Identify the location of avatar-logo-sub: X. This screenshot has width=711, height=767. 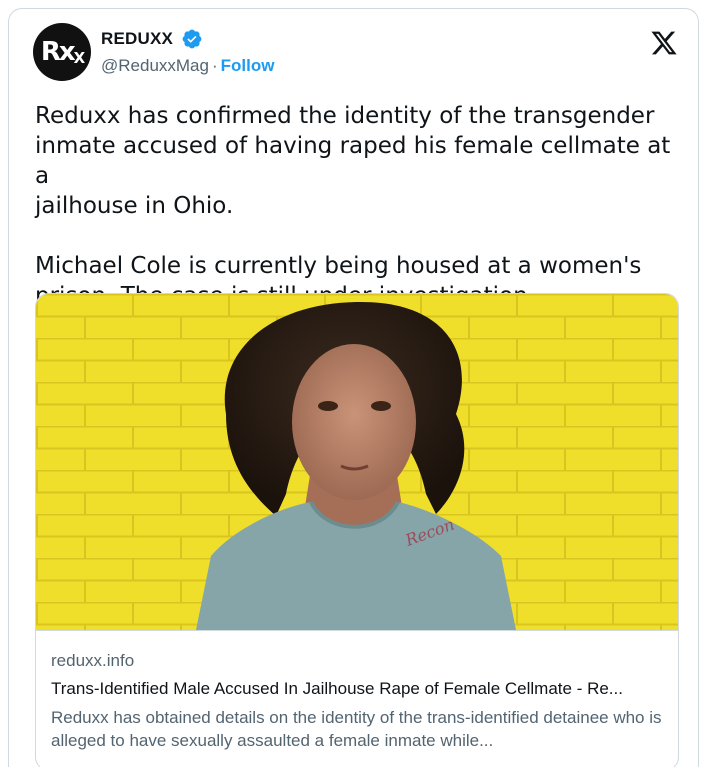
(79, 58).